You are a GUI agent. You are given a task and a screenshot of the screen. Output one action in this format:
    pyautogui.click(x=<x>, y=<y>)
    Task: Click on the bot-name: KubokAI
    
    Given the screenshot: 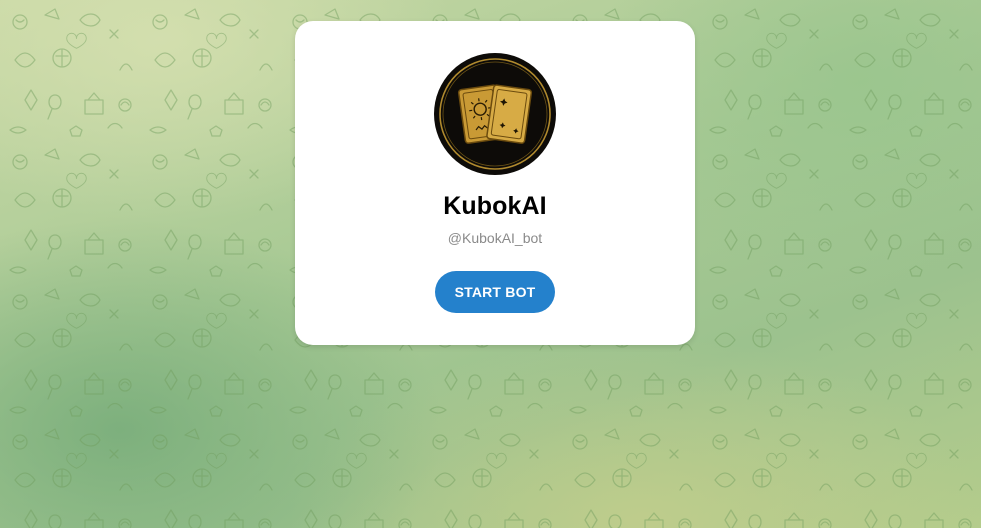 What is the action you would take?
    pyautogui.click(x=495, y=206)
    